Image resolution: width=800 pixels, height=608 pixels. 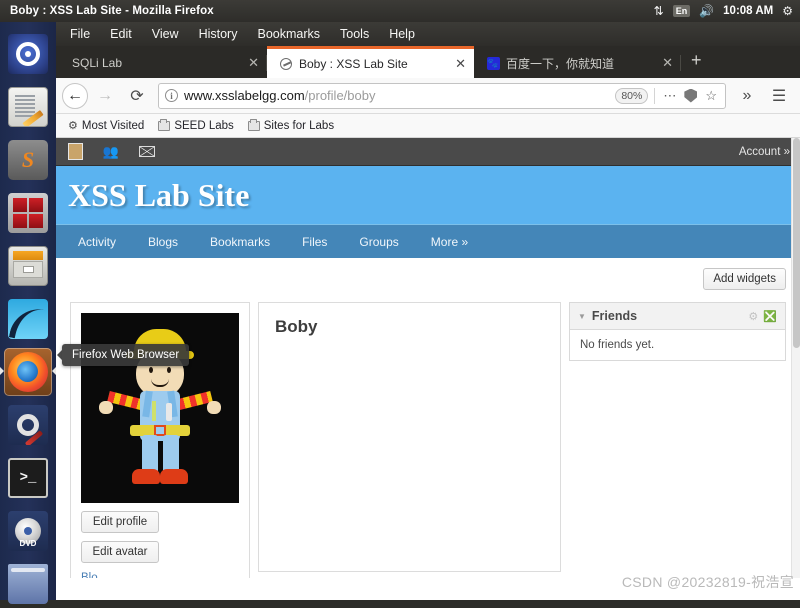 What do you see at coordinates (120, 522) in the screenshot?
I see `edit-profile-button: Edit profile` at bounding box center [120, 522].